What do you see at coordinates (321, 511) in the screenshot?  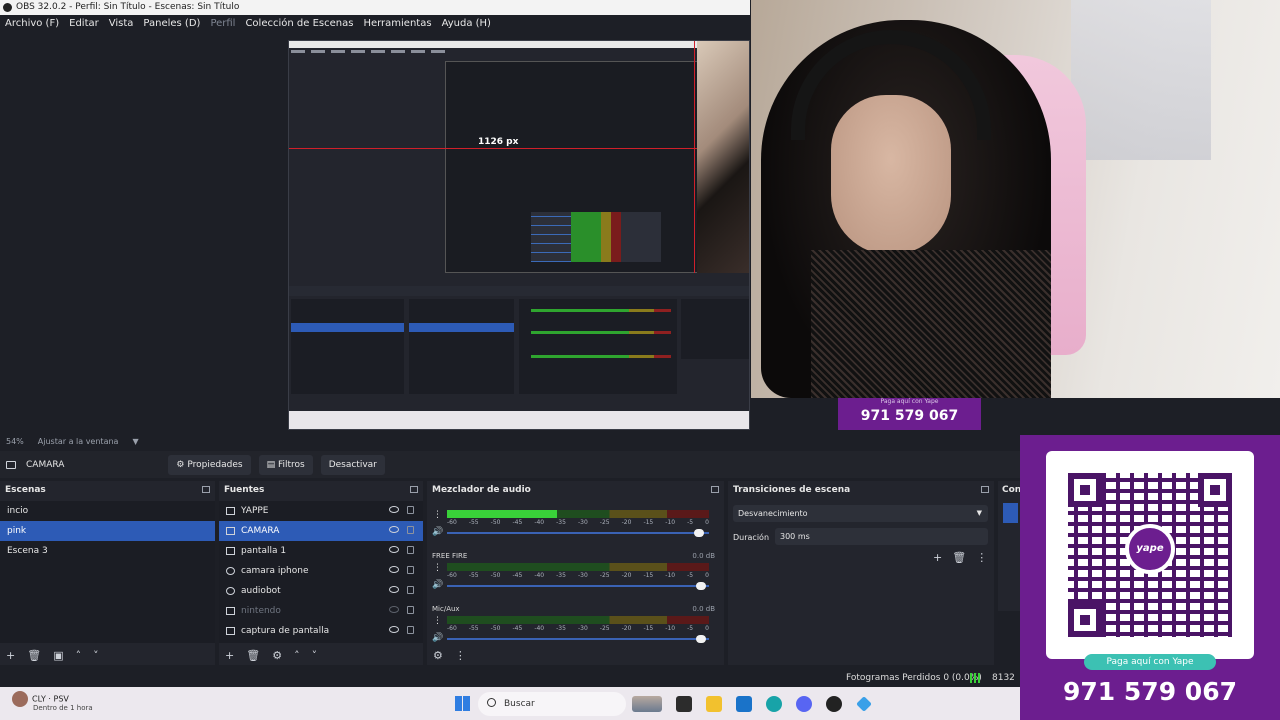 I see `source-item: YAPPE` at bounding box center [321, 511].